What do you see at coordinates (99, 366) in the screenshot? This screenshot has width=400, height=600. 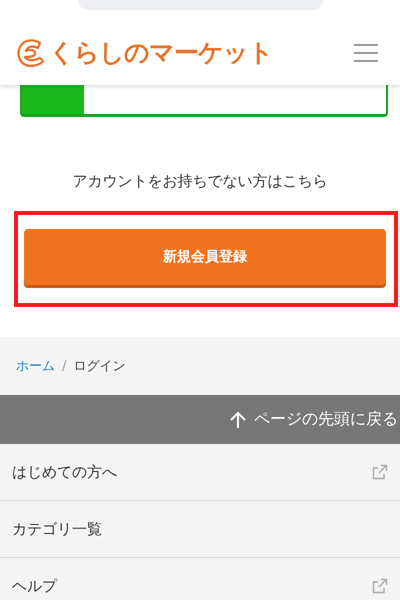 I see `breadcrumb-current: ログイン` at bounding box center [99, 366].